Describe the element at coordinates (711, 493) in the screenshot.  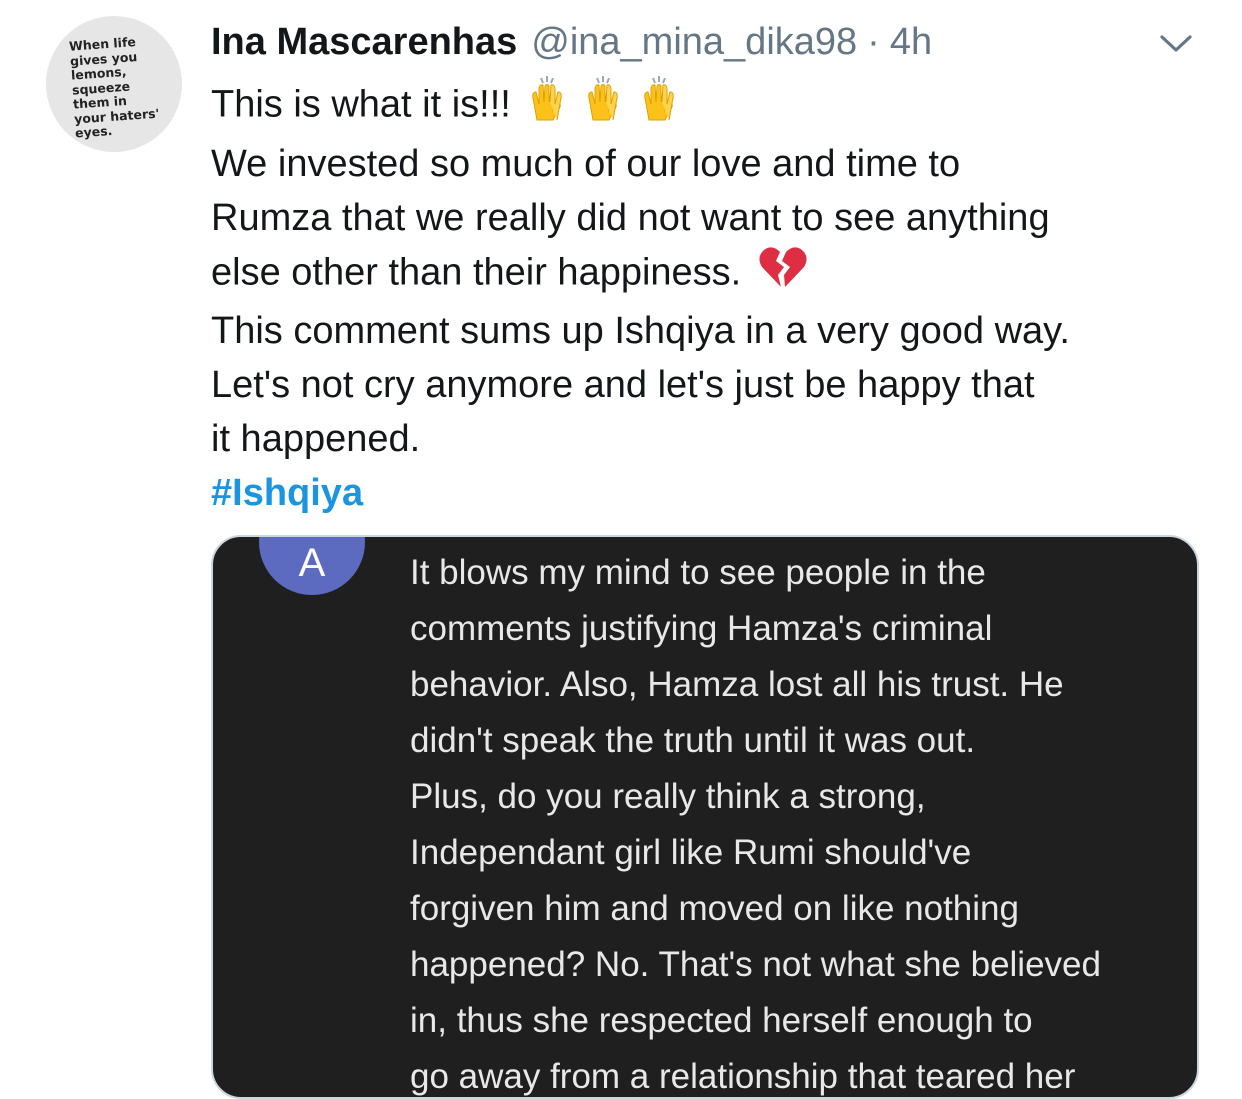
I see `hashtag-link: #Ishqiya` at that location.